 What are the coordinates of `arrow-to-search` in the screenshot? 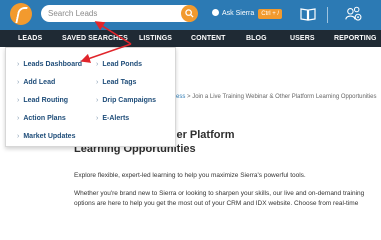 It's located at (113, 33).